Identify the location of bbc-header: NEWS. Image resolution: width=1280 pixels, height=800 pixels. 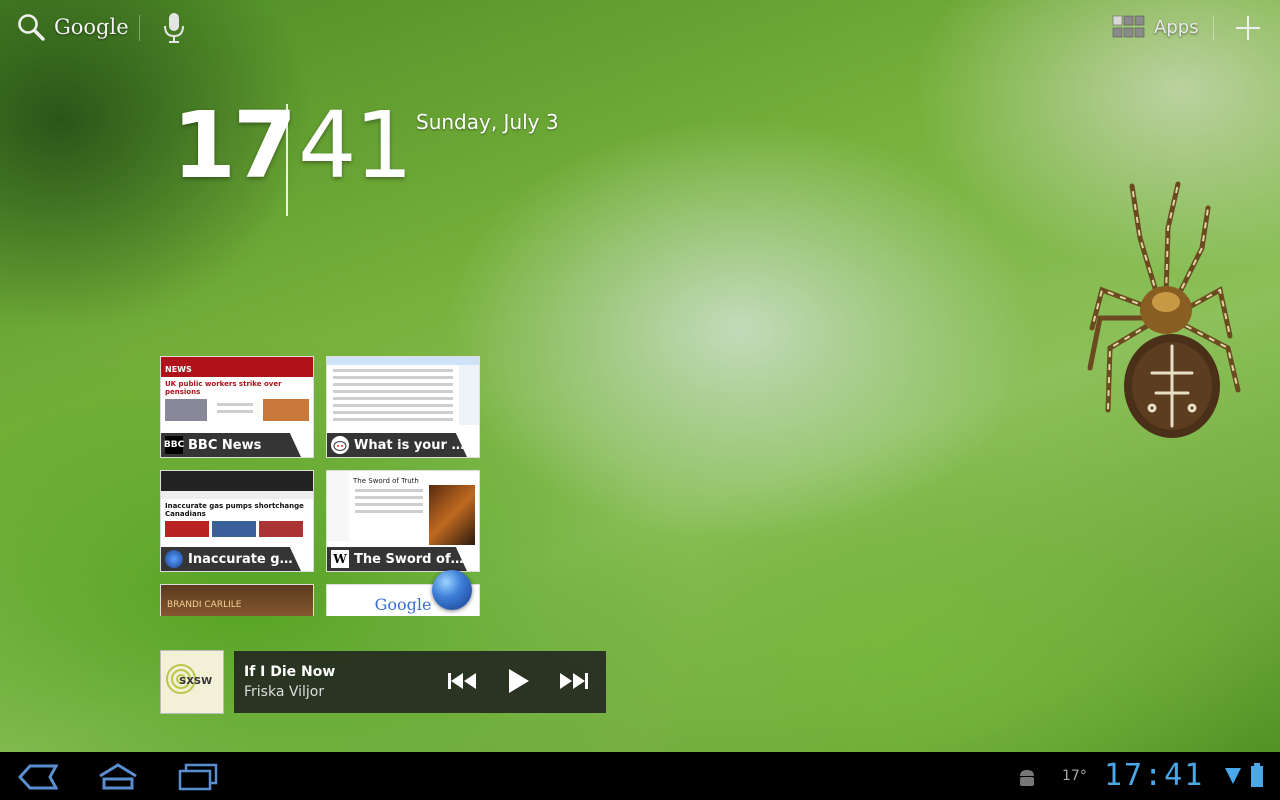
(237, 367).